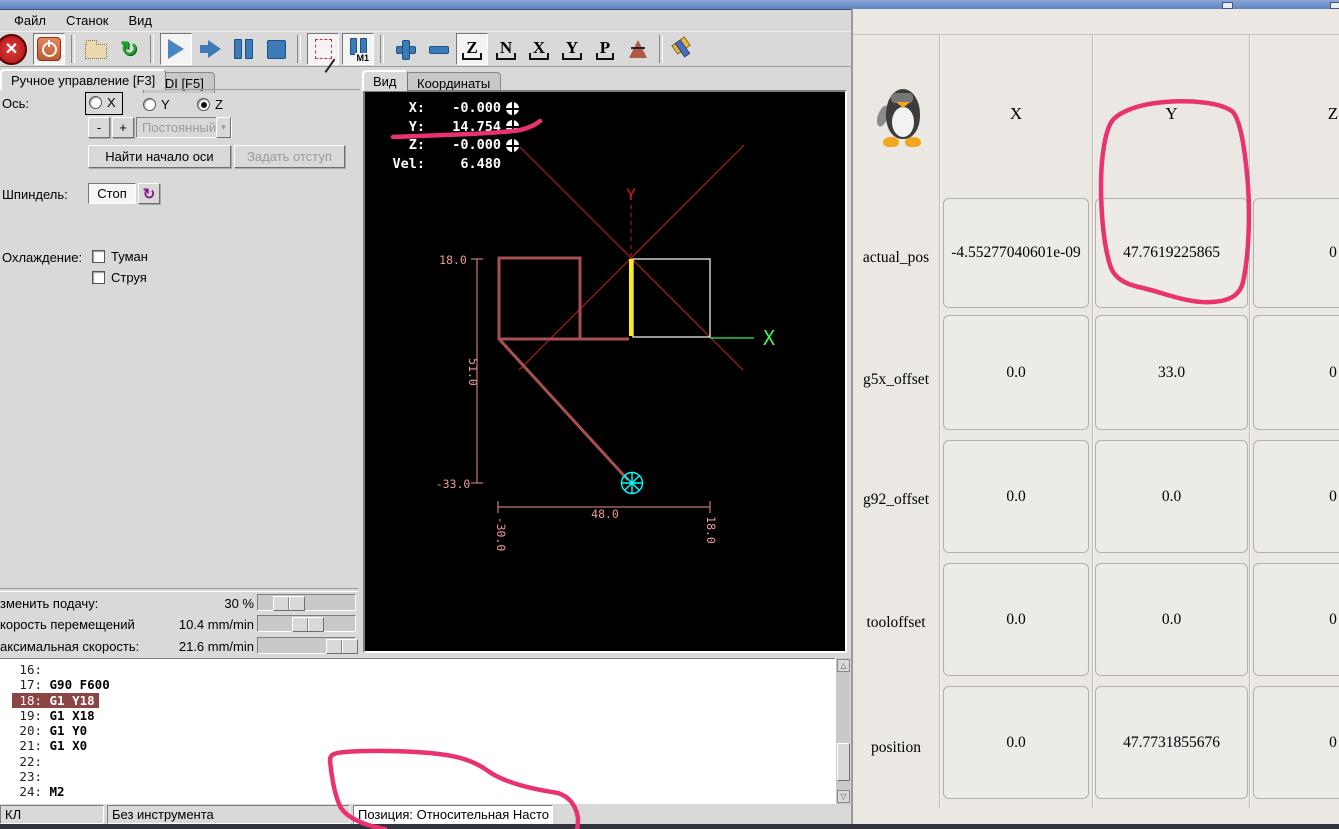 The height and width of the screenshot is (829, 1339). What do you see at coordinates (385, 80) in the screenshot?
I see `tab-preview: Вид` at bounding box center [385, 80].